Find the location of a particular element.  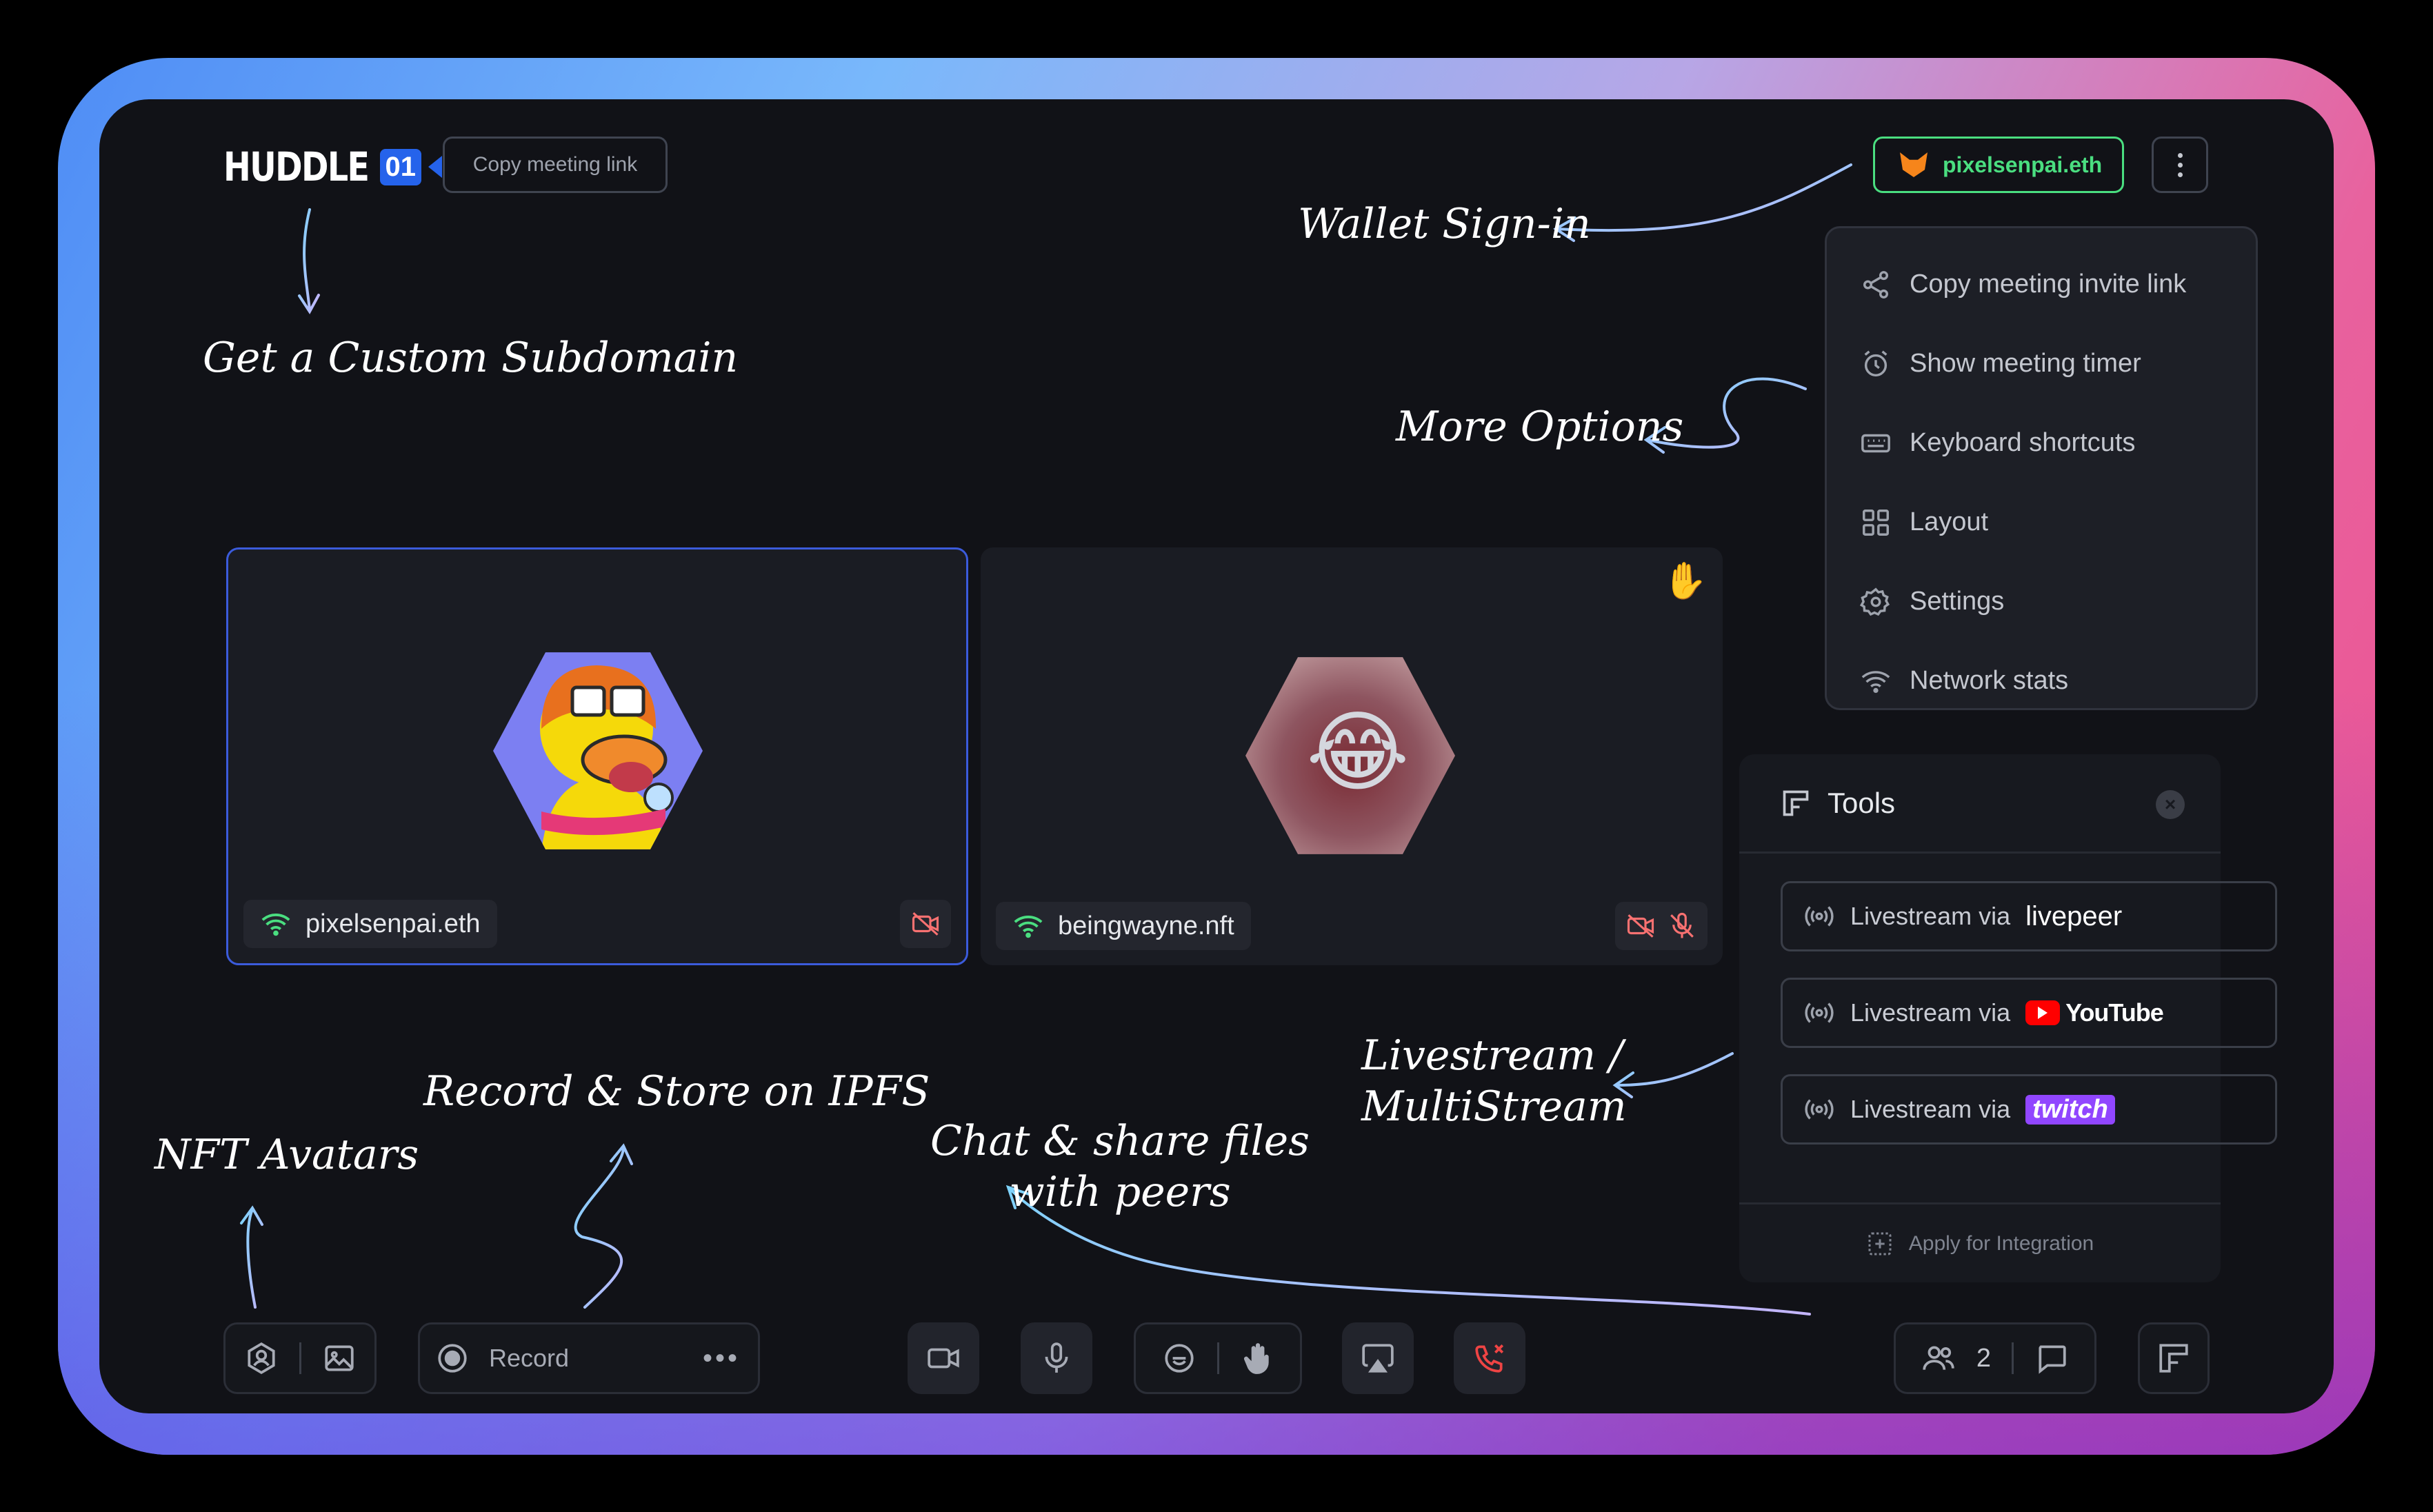

menu-item-label: Layout is located at coordinates (1949, 521).